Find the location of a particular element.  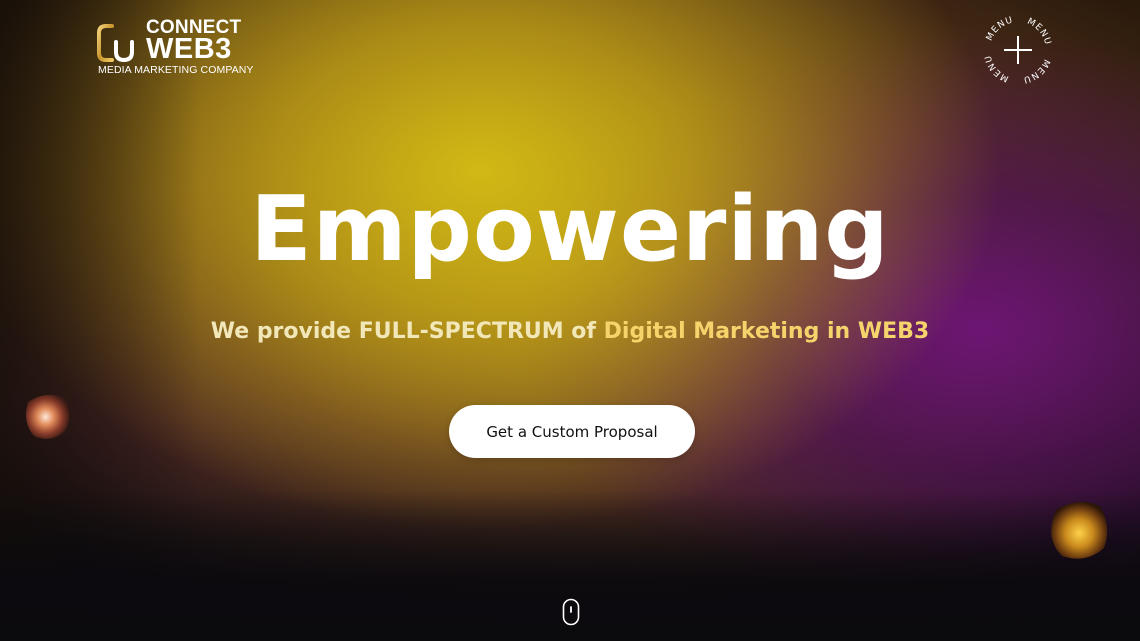

brand-logo: CONNECT WEB3 MEDIA MARKETING COMPANY is located at coordinates (176, 49).